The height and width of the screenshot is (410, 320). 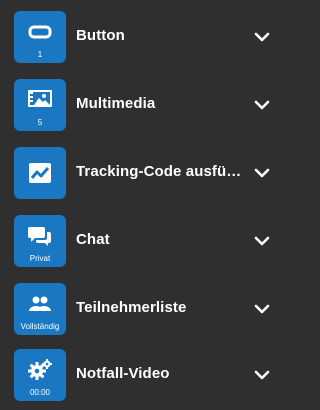 What do you see at coordinates (40, 370) in the screenshot?
I see `gears-icon` at bounding box center [40, 370].